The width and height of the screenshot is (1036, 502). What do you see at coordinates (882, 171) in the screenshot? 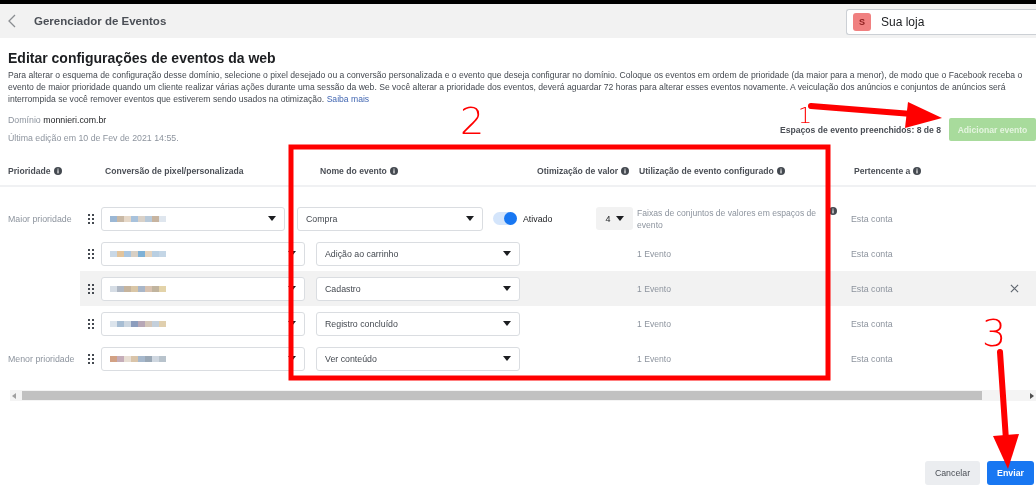
I see `column-header: Pertencente a` at bounding box center [882, 171].